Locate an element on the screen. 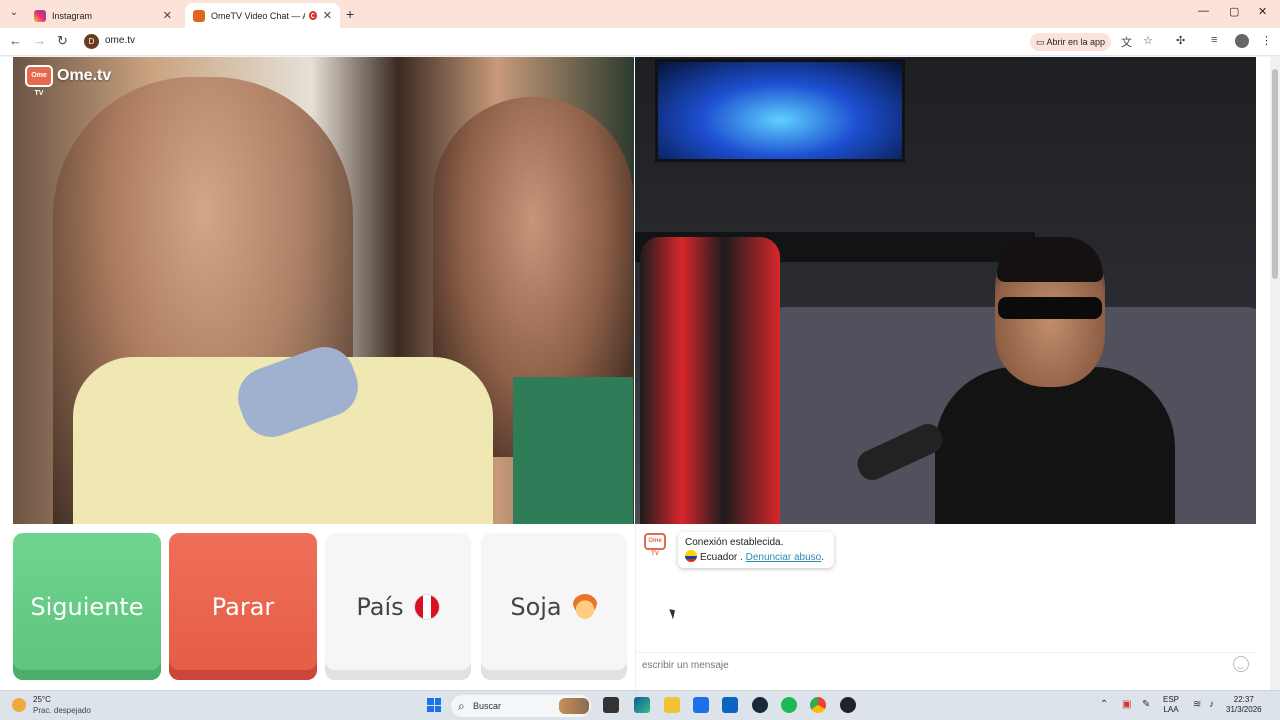  obs-icon is located at coordinates (848, 705).